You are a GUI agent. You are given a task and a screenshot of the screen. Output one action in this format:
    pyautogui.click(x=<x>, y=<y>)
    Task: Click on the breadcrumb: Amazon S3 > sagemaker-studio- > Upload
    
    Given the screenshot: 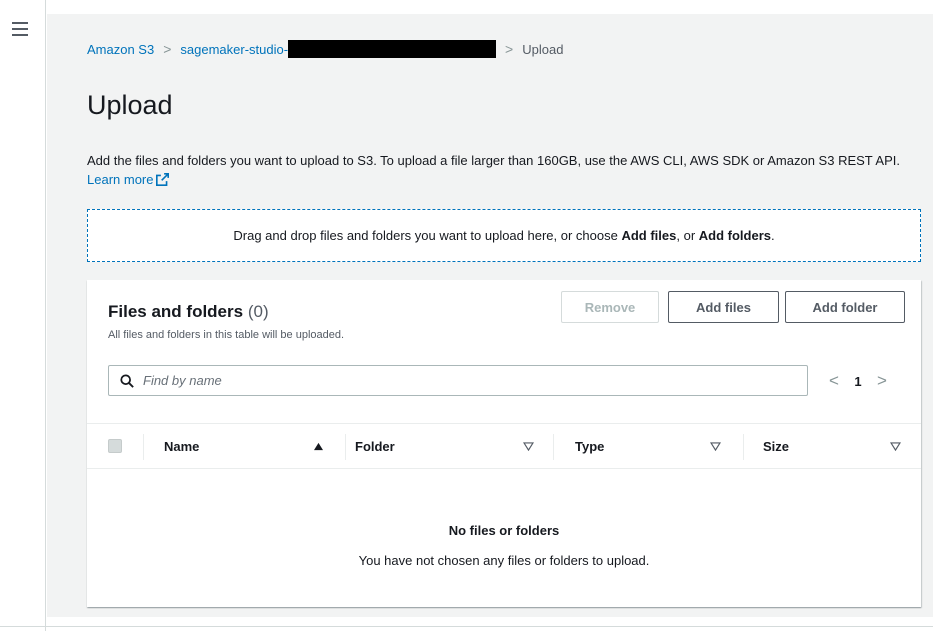 What is the action you would take?
    pyautogui.click(x=325, y=49)
    